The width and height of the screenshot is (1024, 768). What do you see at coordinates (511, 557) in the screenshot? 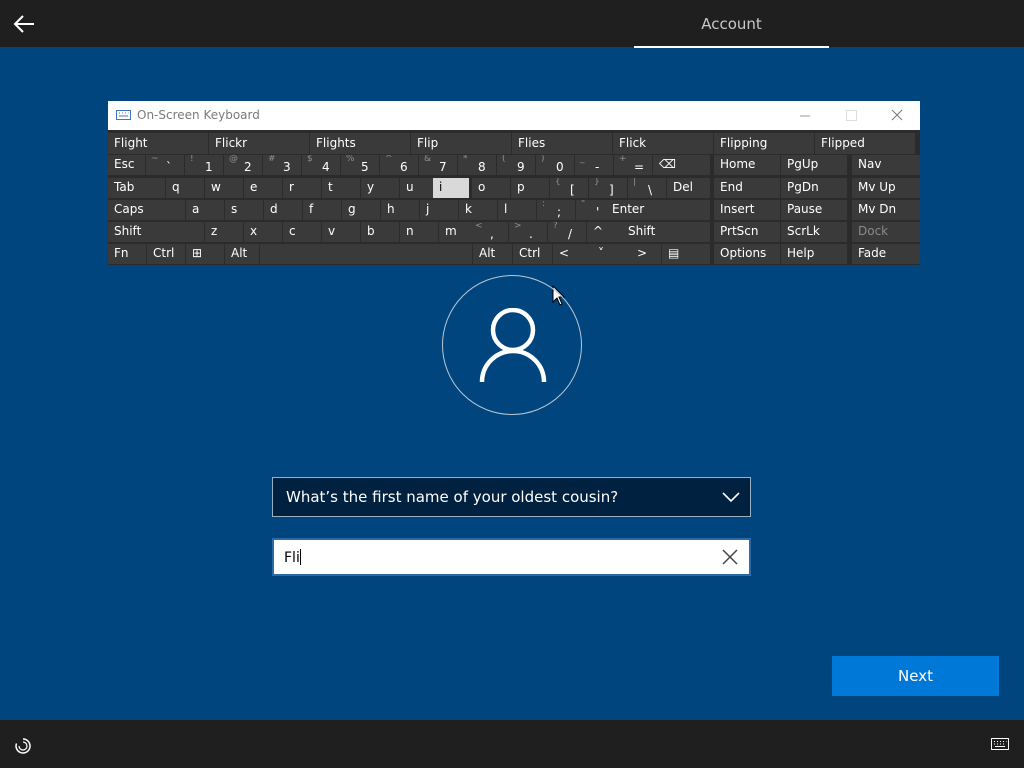
I see `security-answer-input: Fli` at bounding box center [511, 557].